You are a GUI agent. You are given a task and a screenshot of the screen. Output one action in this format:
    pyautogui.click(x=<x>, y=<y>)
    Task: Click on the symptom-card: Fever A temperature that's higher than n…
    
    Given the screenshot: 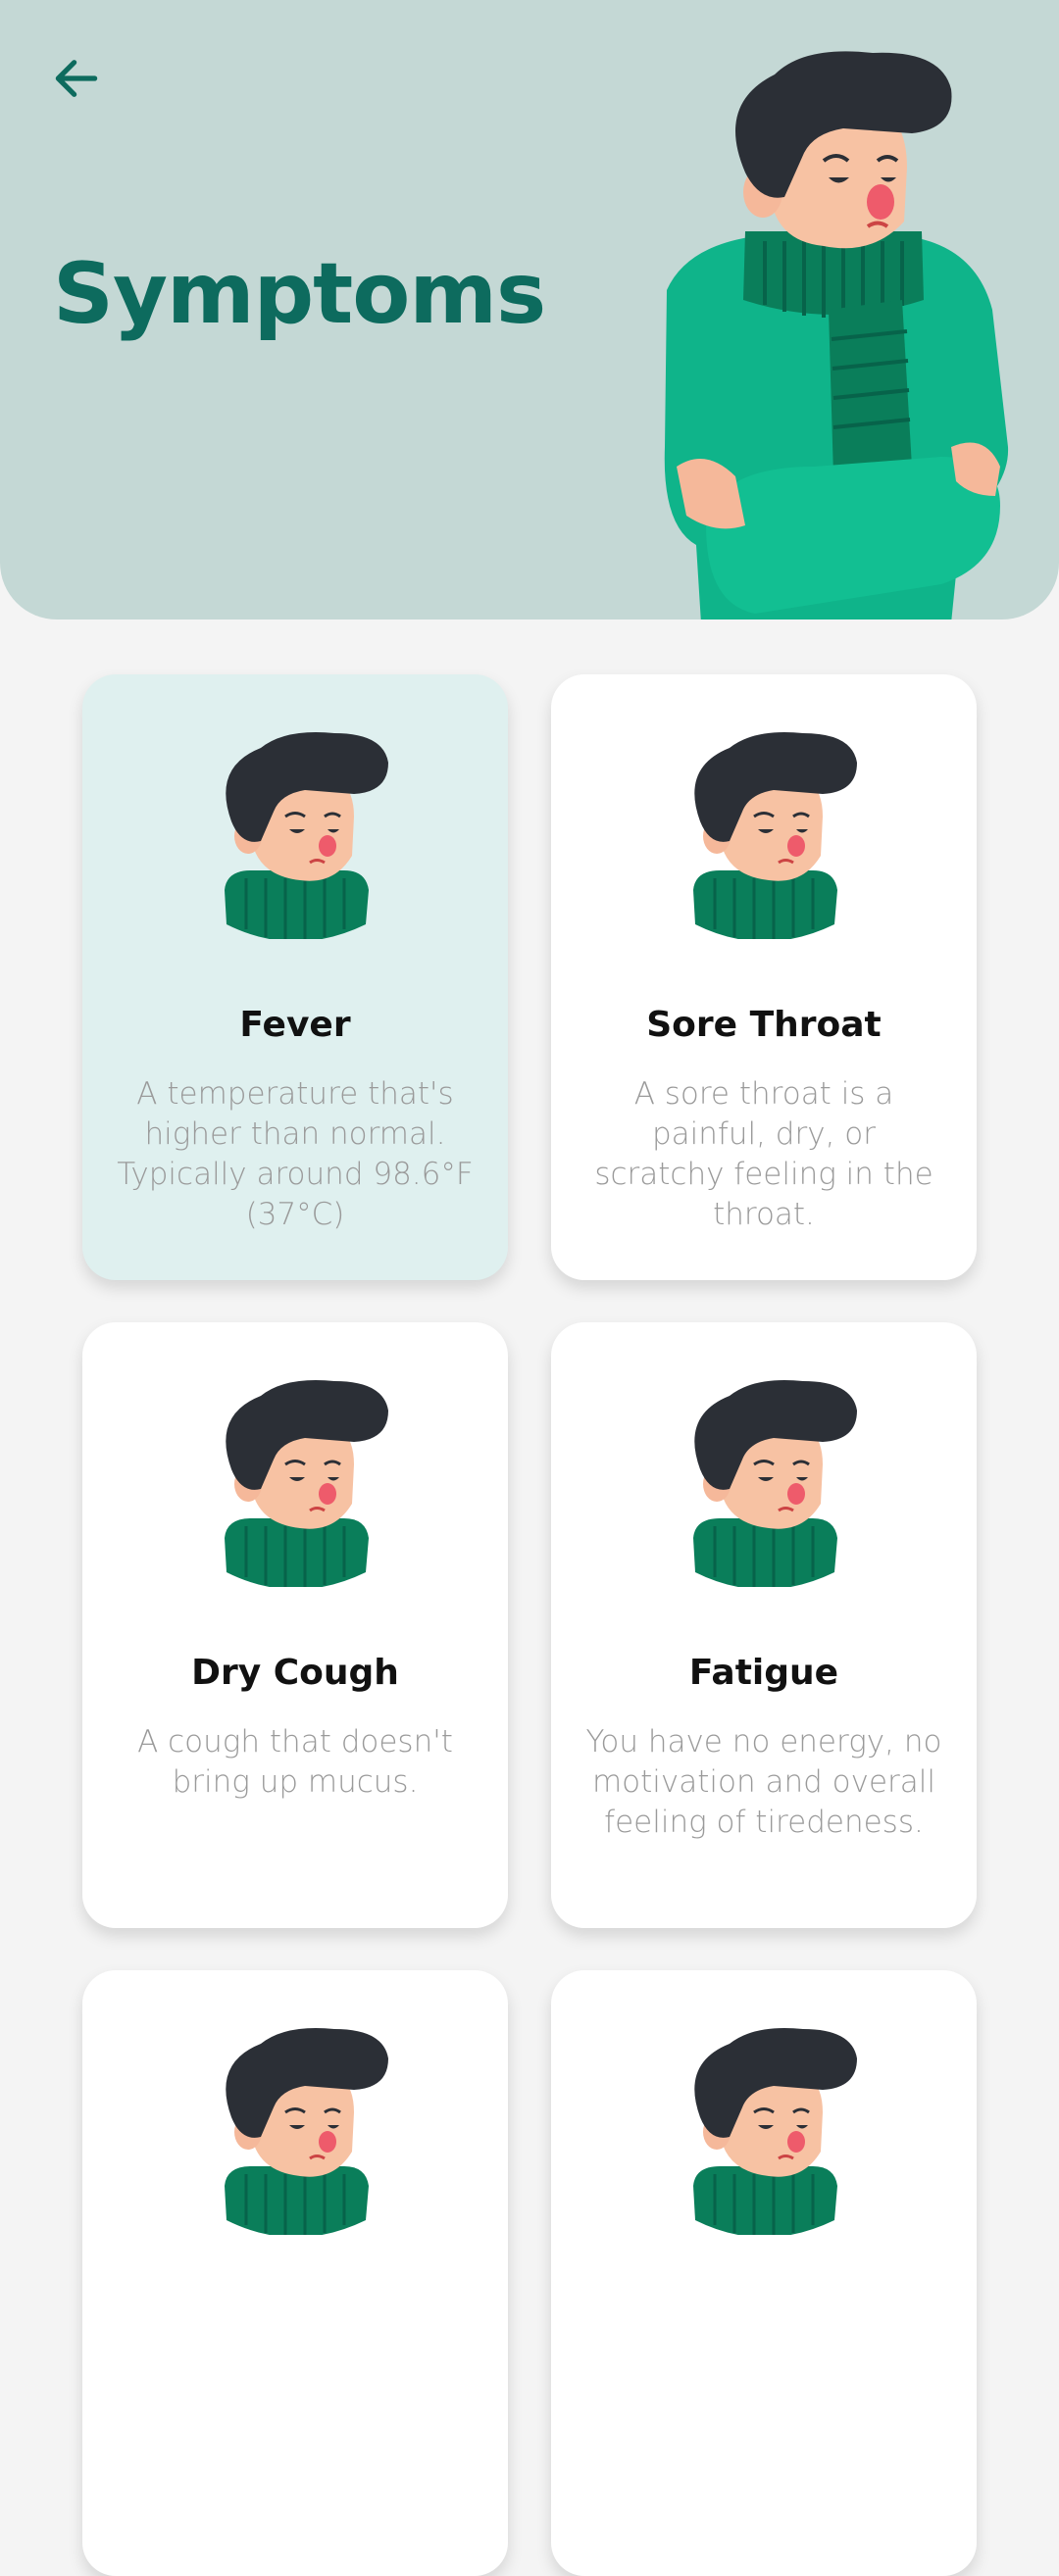 What is the action you would take?
    pyautogui.click(x=295, y=977)
    